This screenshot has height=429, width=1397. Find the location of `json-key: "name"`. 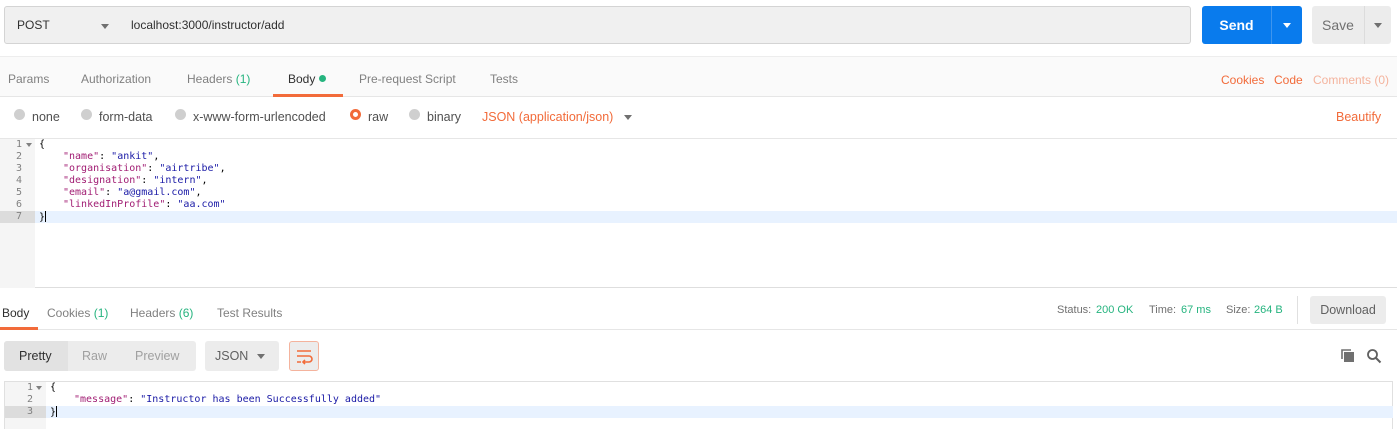

json-key: "name" is located at coordinates (81, 156).